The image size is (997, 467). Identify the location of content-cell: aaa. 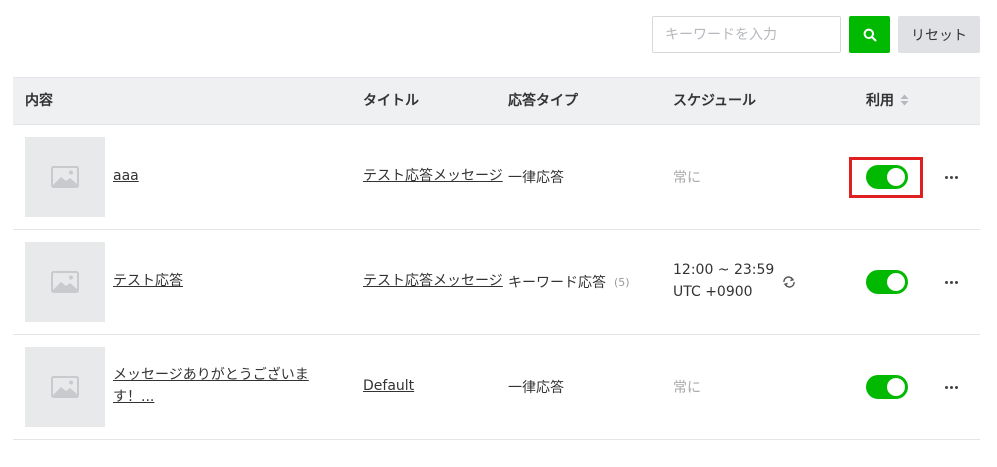
(228, 177).